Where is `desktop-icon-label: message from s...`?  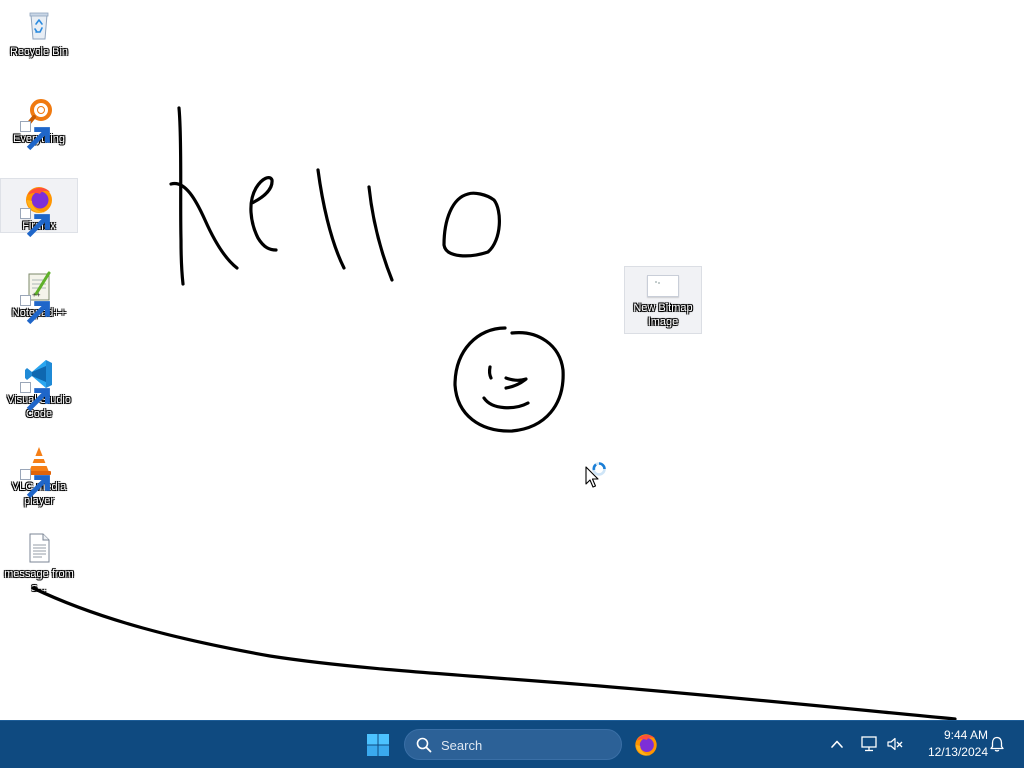 desktop-icon-label: message from s... is located at coordinates (39, 581).